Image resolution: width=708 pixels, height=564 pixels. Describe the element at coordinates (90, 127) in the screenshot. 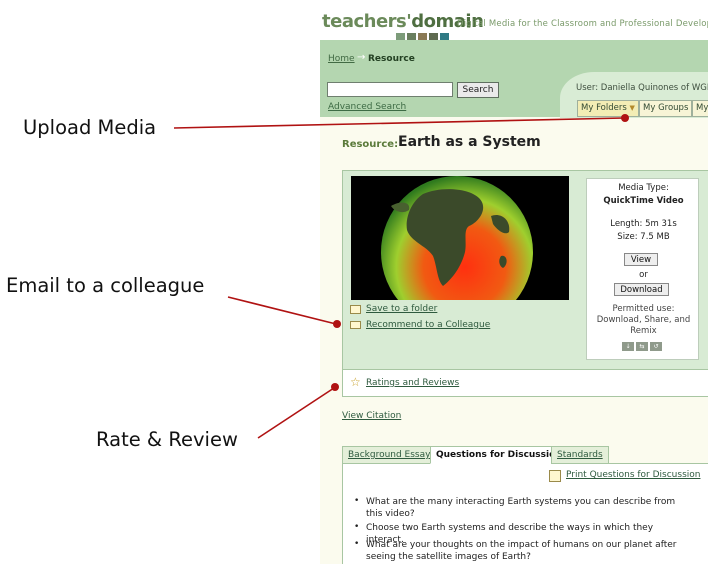

I see `callout-upload-media: Upload Media` at that location.